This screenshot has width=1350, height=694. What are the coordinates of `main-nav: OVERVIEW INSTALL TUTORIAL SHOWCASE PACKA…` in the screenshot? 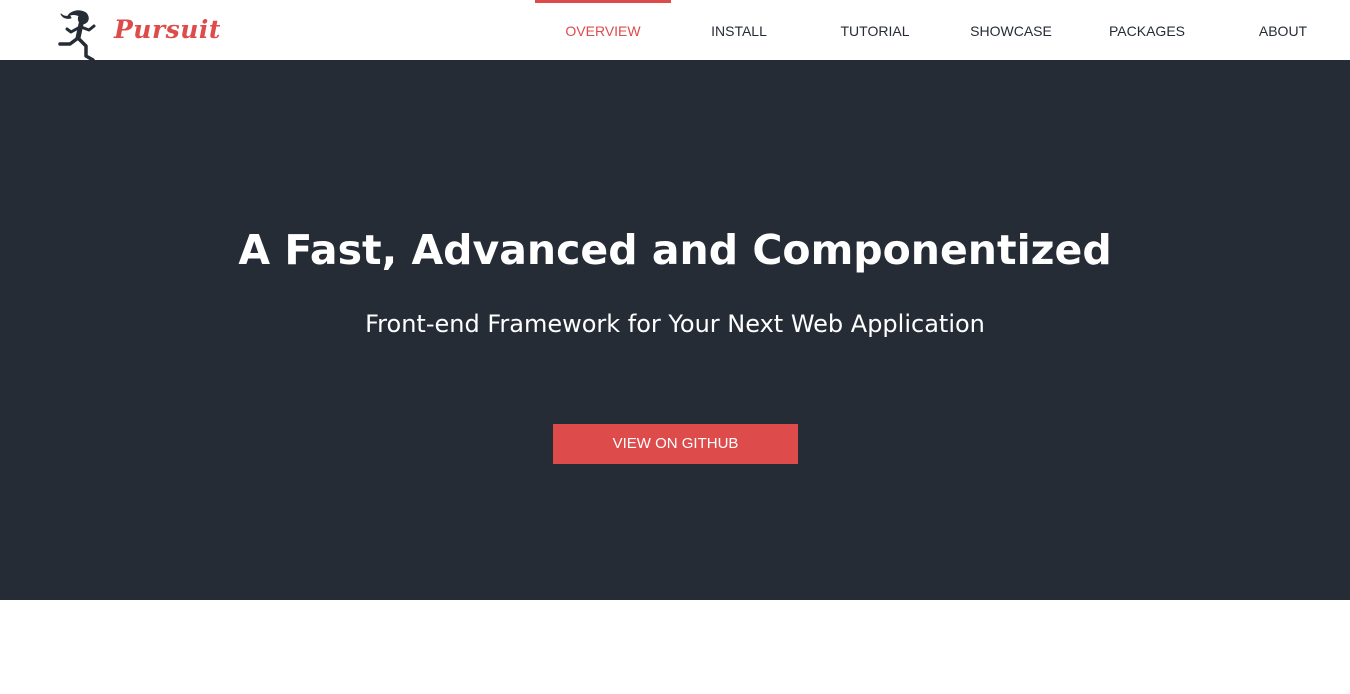 It's located at (942, 30).